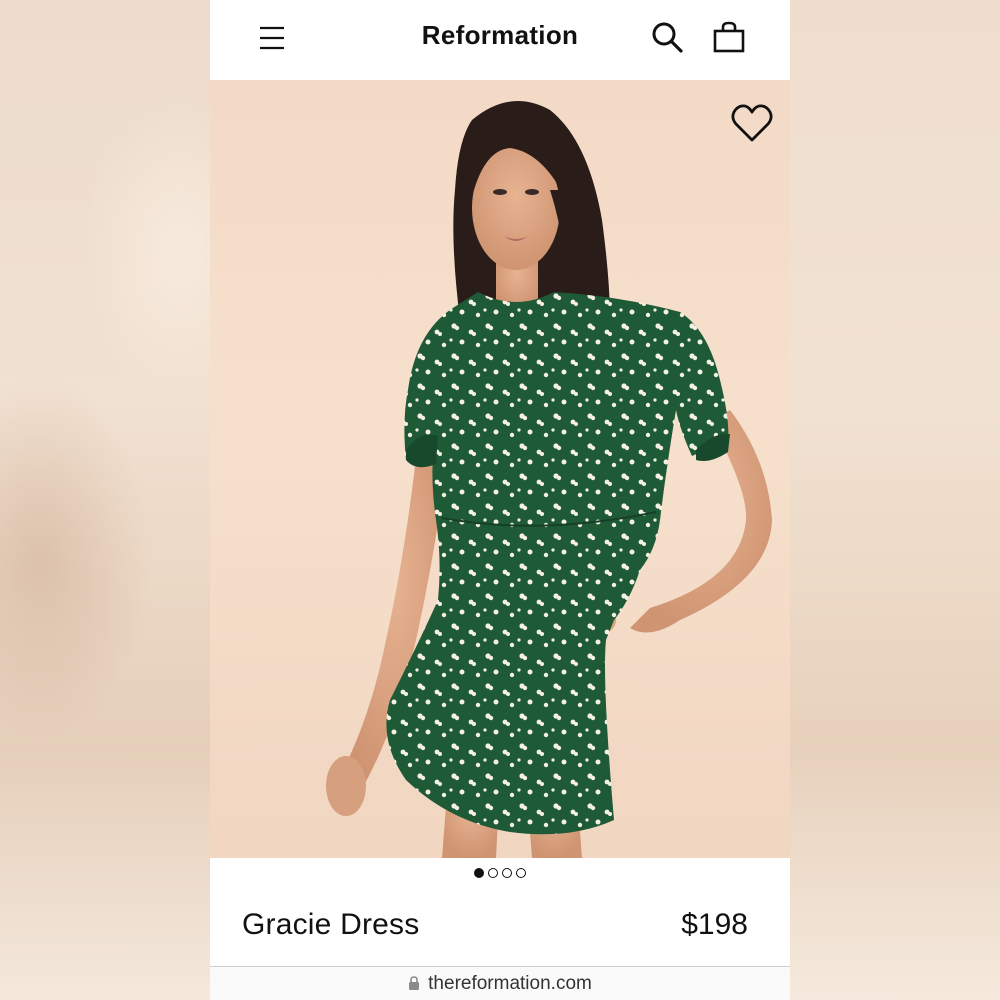 Image resolution: width=1000 pixels, height=1000 pixels. I want to click on heart-outline-icon, so click(752, 124).